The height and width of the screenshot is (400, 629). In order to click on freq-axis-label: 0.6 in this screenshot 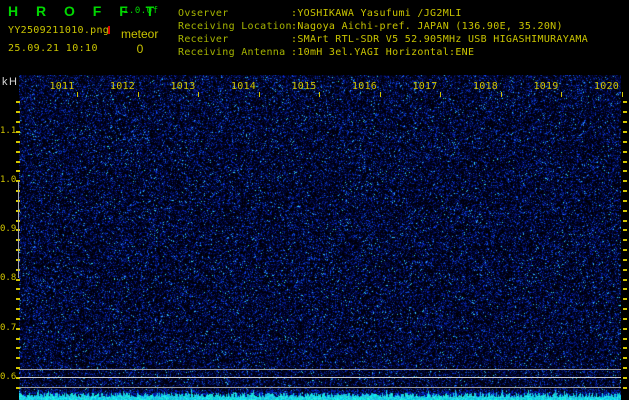, I will do `click(8, 377)`.